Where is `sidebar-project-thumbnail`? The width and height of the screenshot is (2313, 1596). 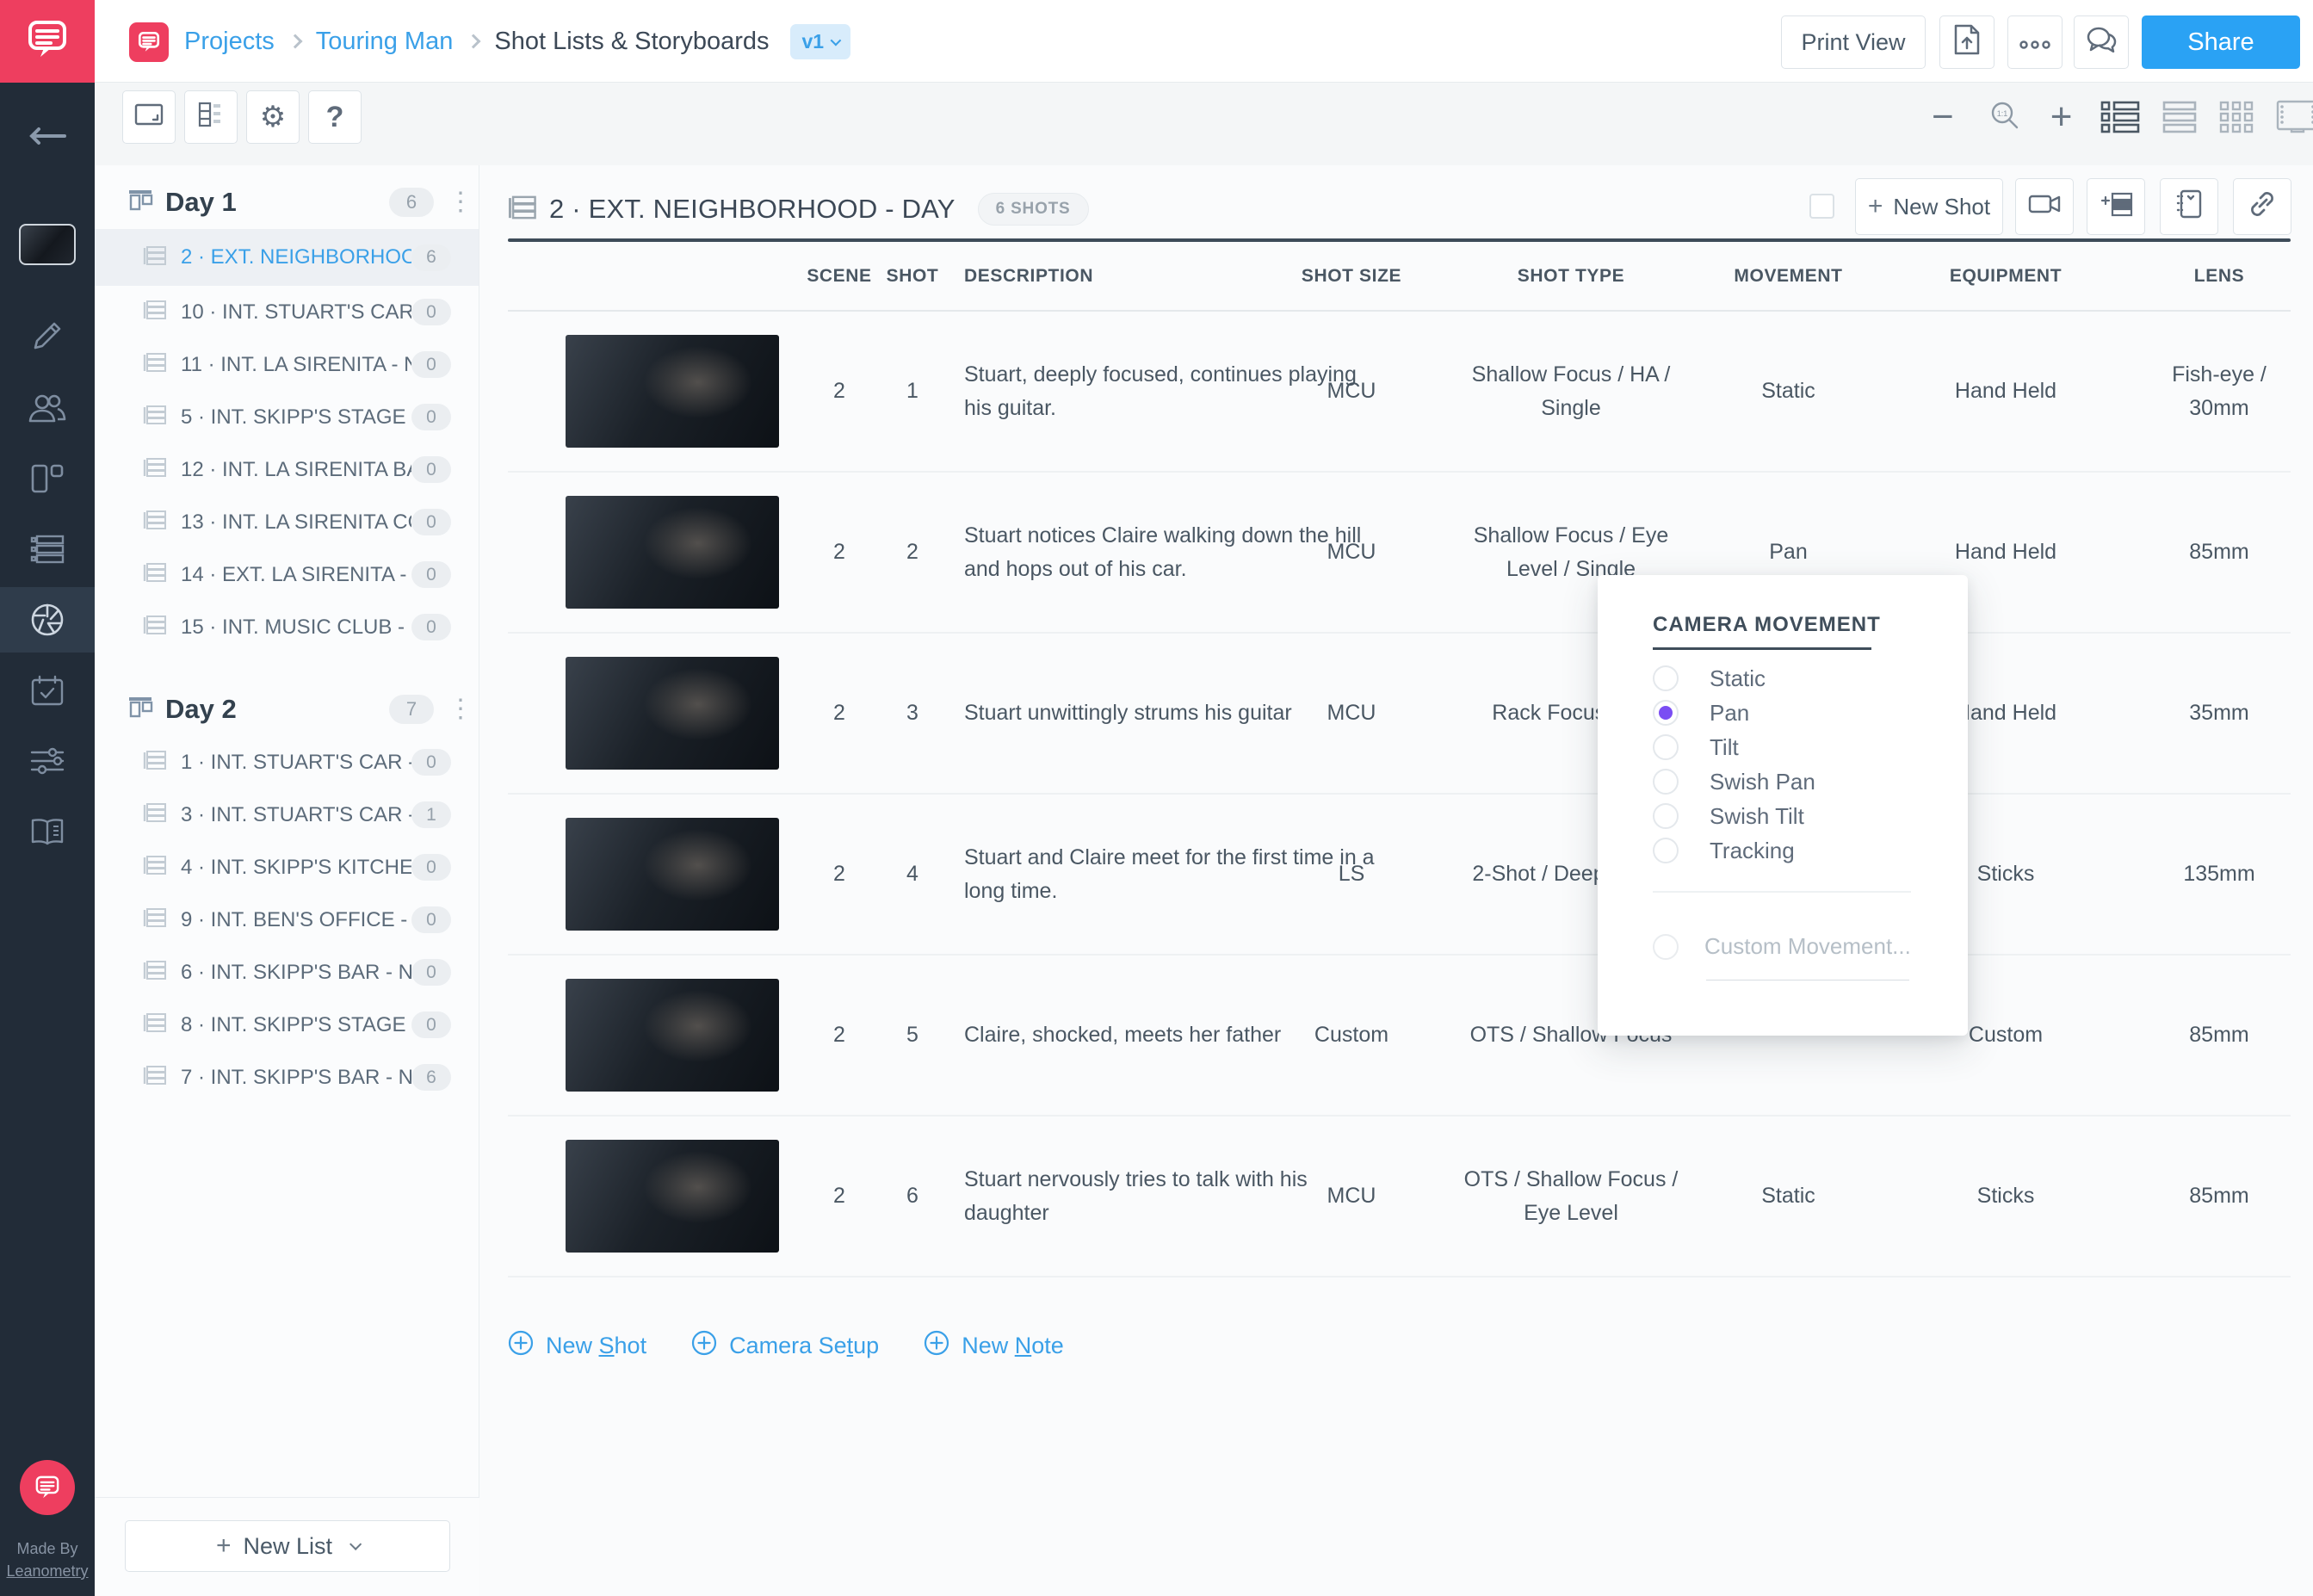 sidebar-project-thumbnail is located at coordinates (48, 244).